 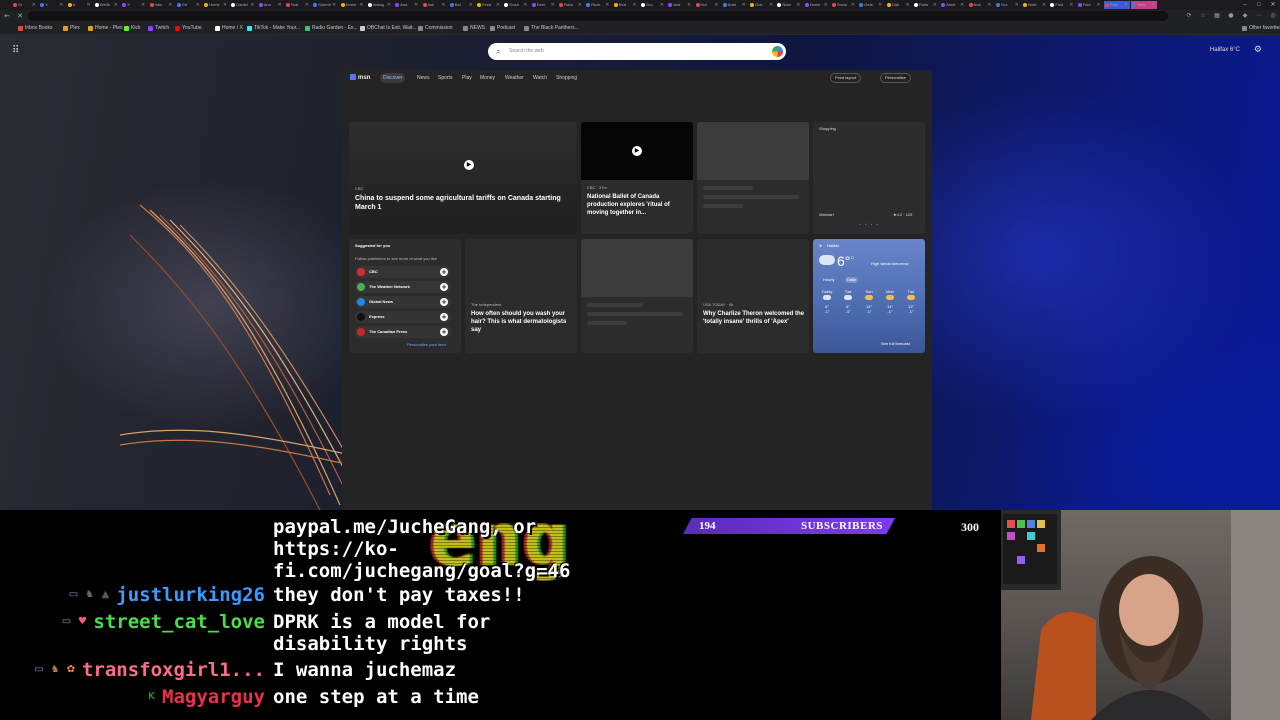 I want to click on more-icon: ⋯, so click(x=1259, y=16).